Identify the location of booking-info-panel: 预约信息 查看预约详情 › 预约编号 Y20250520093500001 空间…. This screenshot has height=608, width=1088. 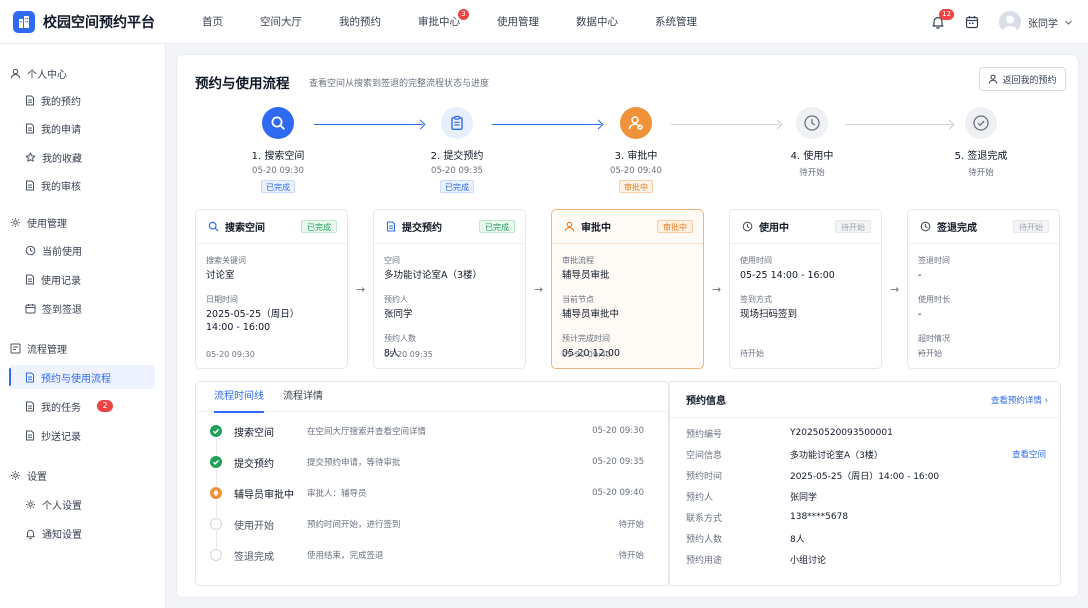
(865, 483).